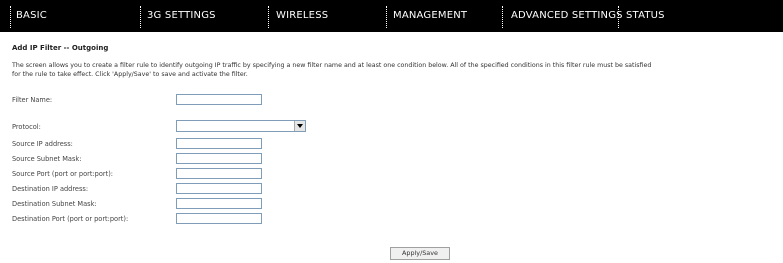 The image size is (783, 263). What do you see at coordinates (31, 16) in the screenshot?
I see `nav-tab-basic: BASIC` at bounding box center [31, 16].